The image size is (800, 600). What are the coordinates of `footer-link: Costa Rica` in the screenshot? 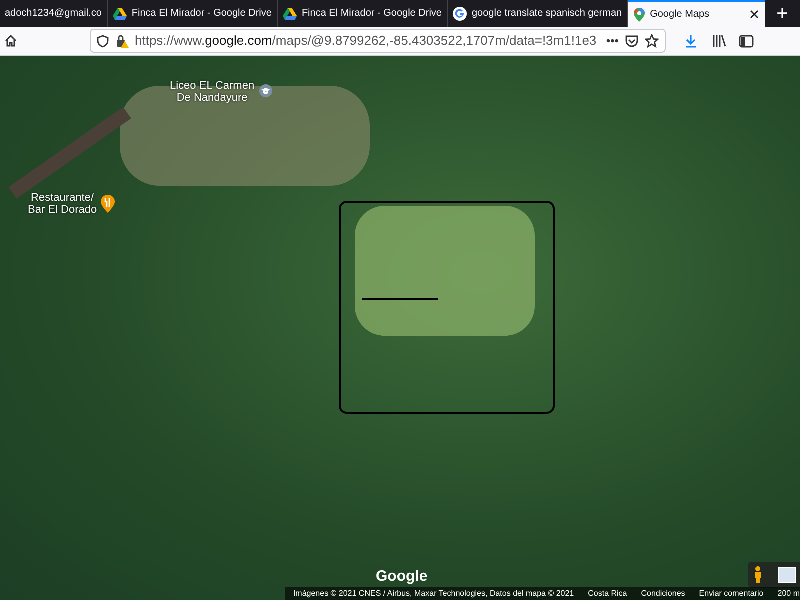 It's located at (608, 594).